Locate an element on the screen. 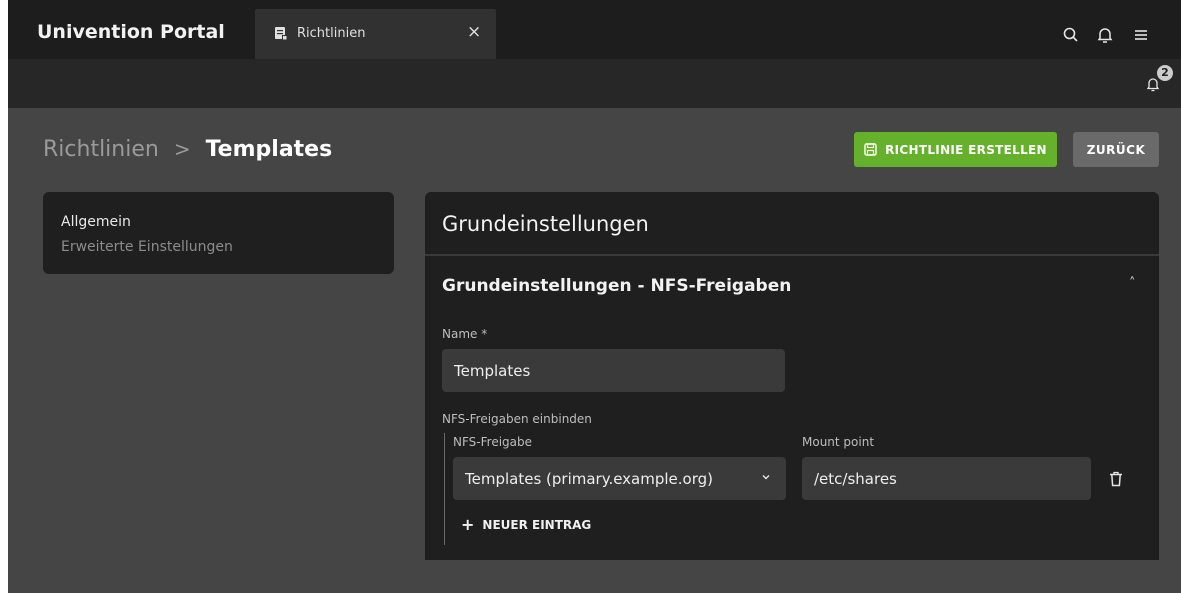 This screenshot has height=593, width=1181. tab-richtlinien: Richtlinien × is located at coordinates (375, 34).